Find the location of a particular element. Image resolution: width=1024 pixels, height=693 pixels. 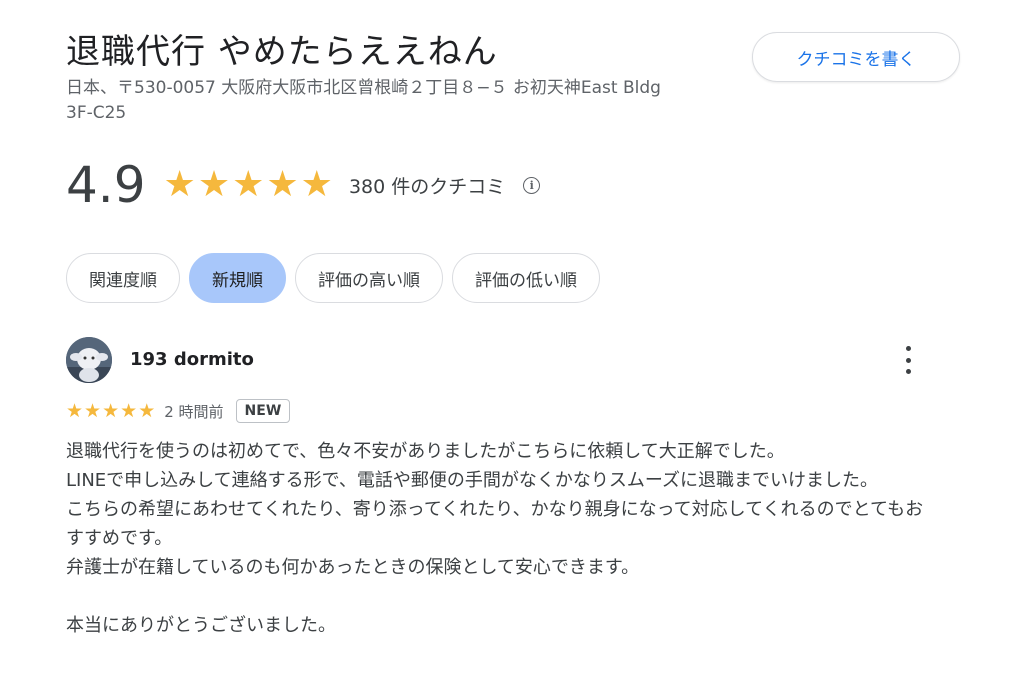

sort-chips: 関連度順 新規順 評価の高い順 評価の低い順 is located at coordinates (337, 278).